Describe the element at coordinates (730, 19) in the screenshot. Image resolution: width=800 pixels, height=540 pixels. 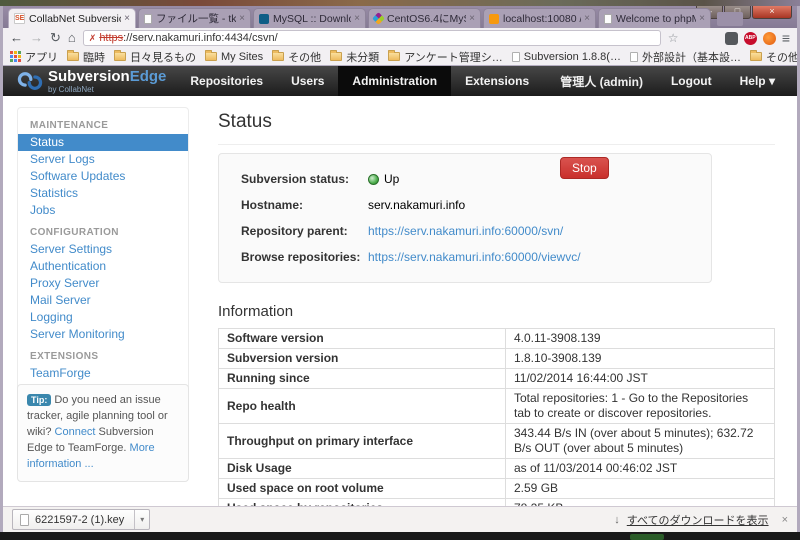
I see `new-tab-button` at that location.